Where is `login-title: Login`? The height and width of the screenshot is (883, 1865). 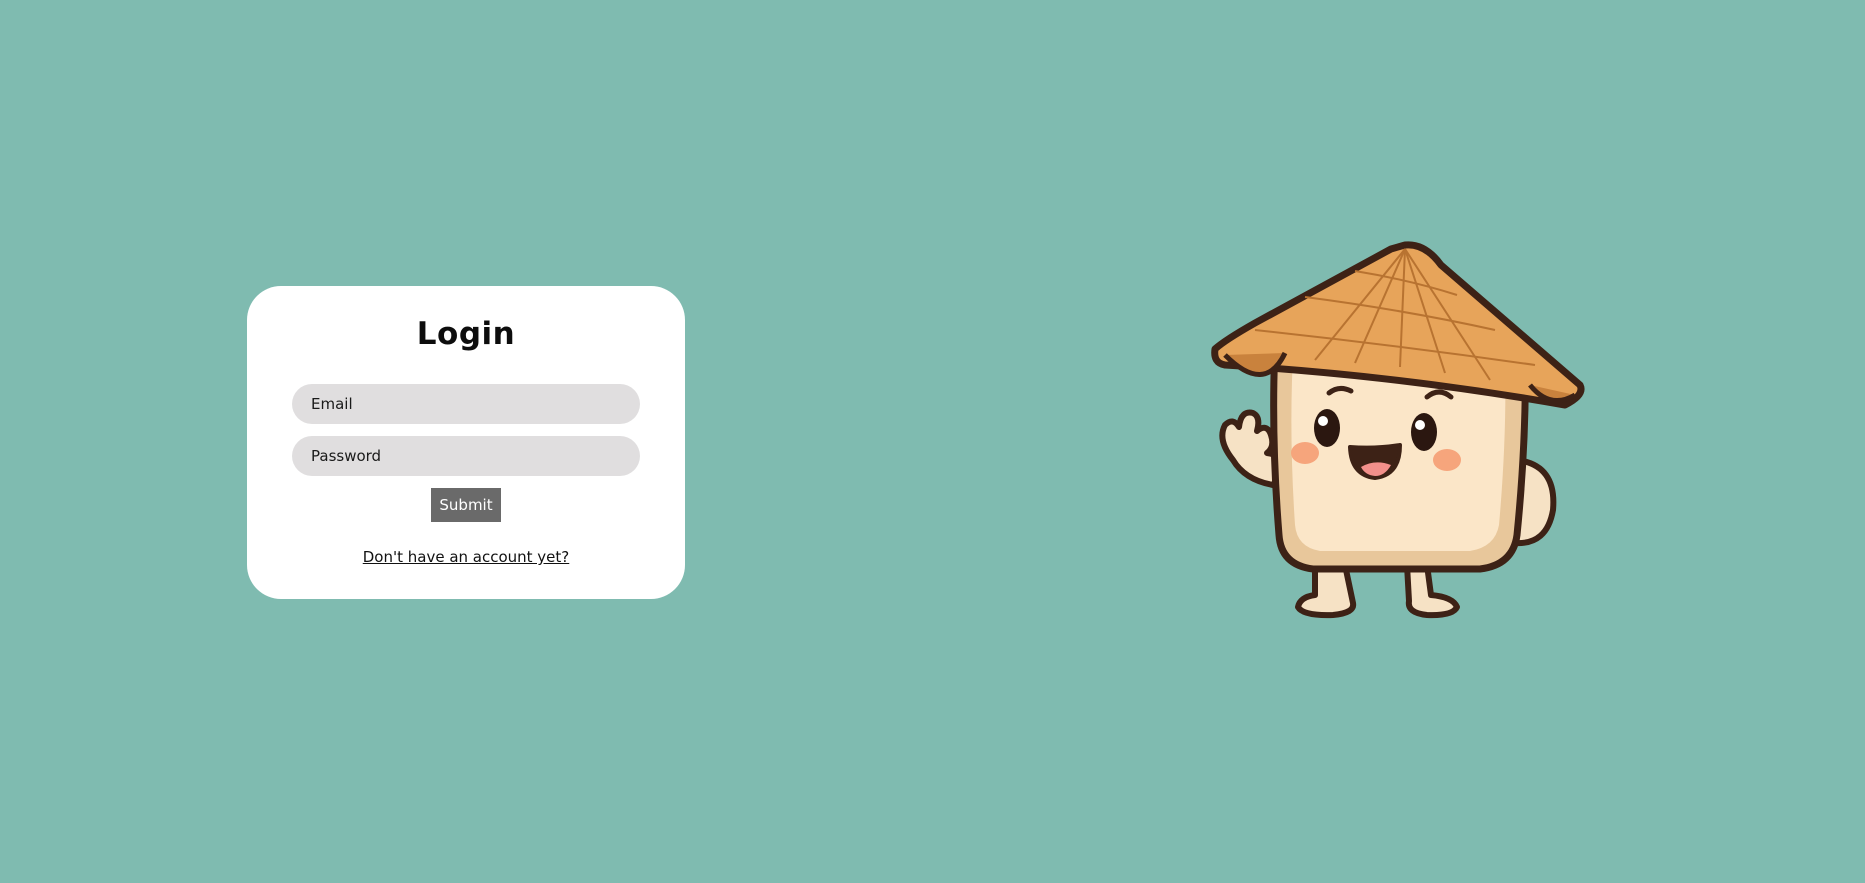
login-title: Login is located at coordinates (466, 334).